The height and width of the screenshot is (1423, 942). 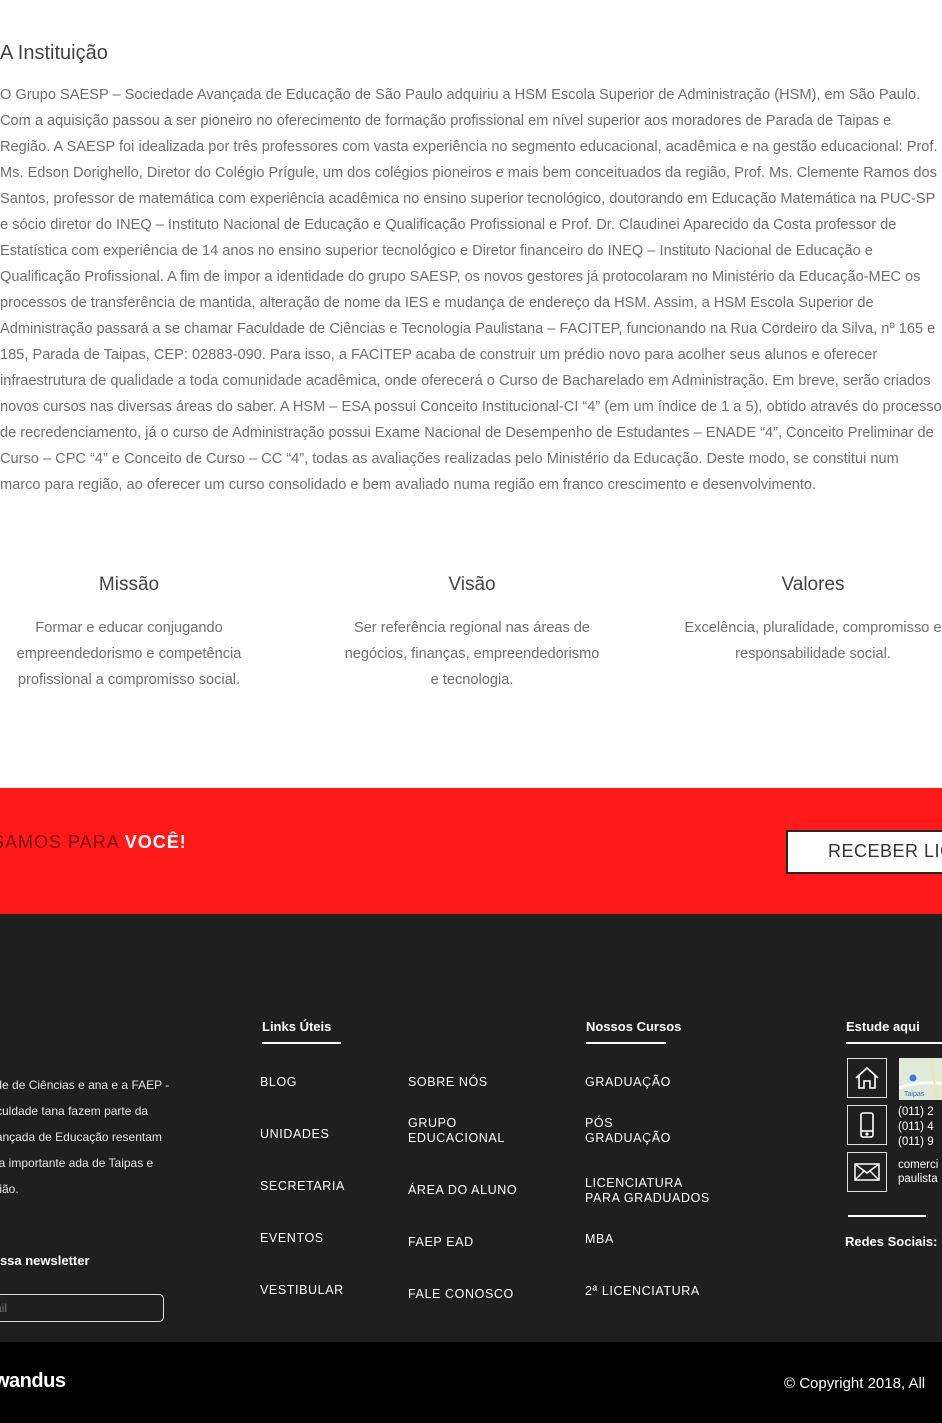 I want to click on social-divider, so click(x=887, y=1216).